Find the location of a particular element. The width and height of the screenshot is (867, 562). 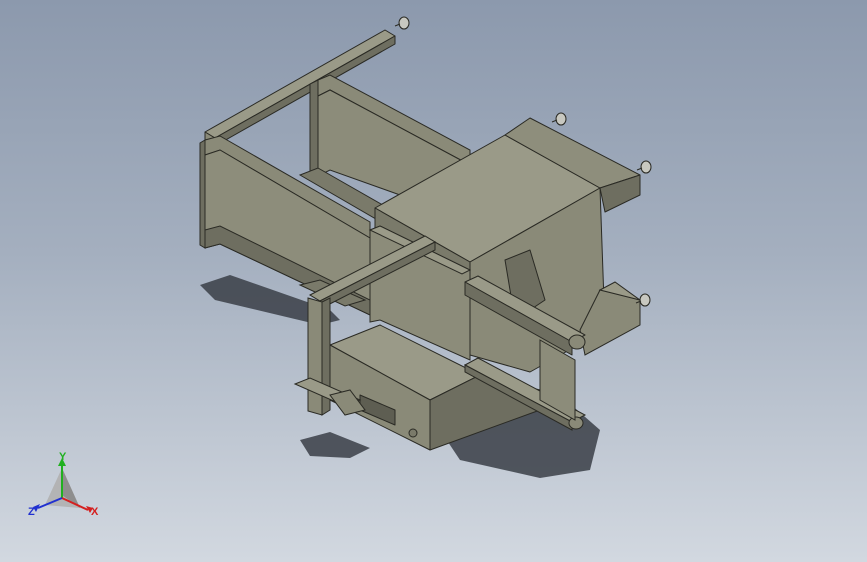

coordinate-triad: Y X Z is located at coordinates (63, 484).